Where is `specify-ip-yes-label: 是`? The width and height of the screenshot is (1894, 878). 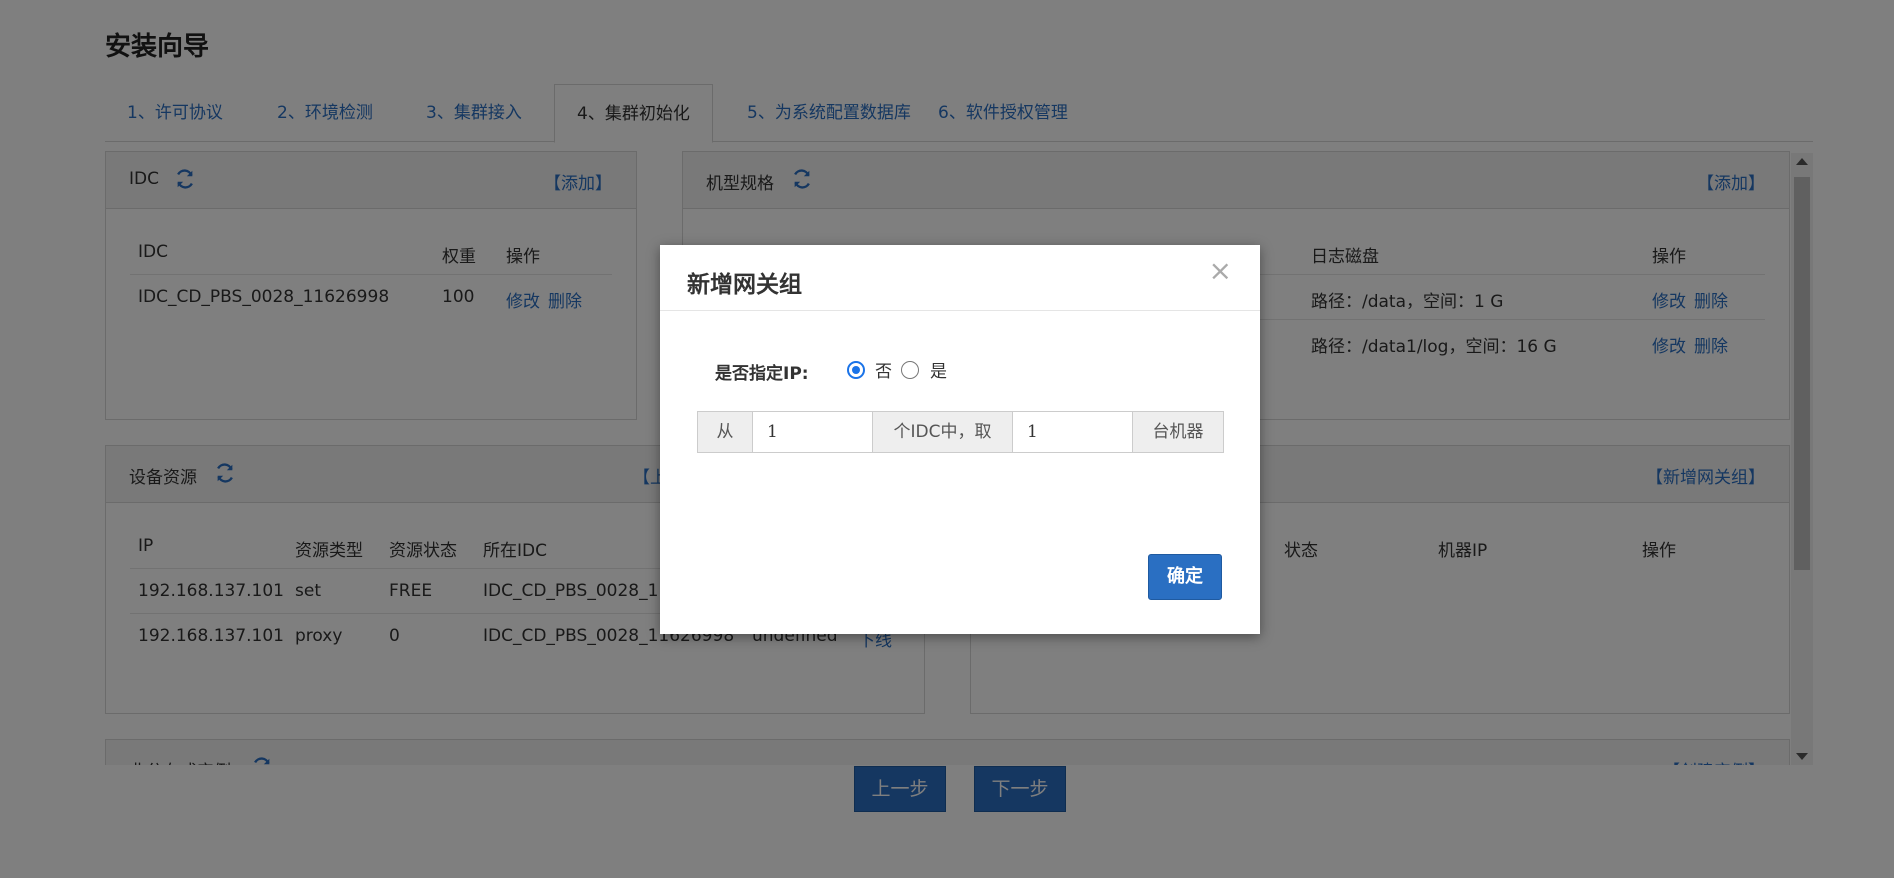
specify-ip-yes-label: 是 is located at coordinates (938, 372).